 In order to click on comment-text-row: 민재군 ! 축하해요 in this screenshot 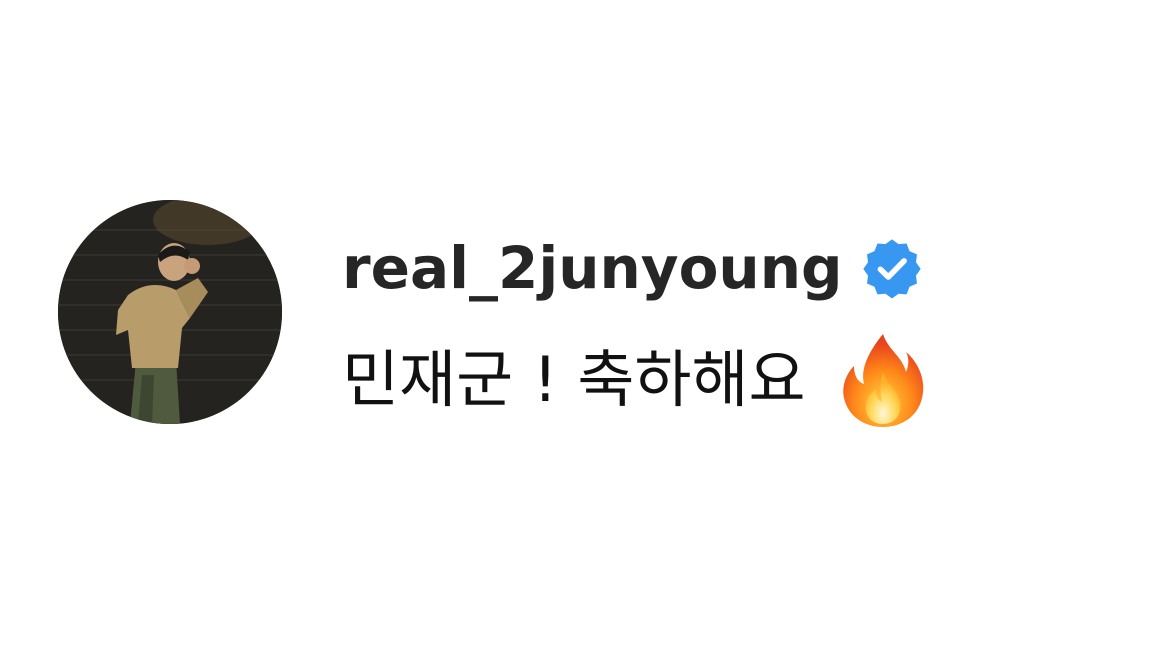, I will do `click(634, 380)`.